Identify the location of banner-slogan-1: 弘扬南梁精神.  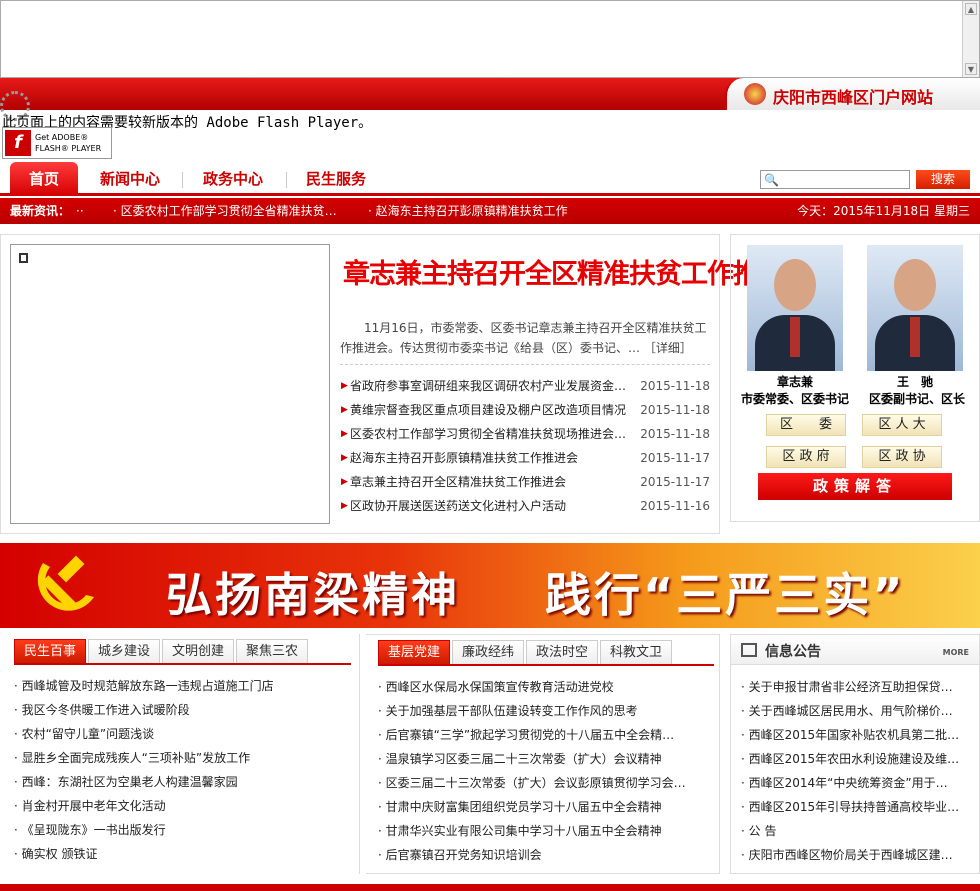
(313, 595).